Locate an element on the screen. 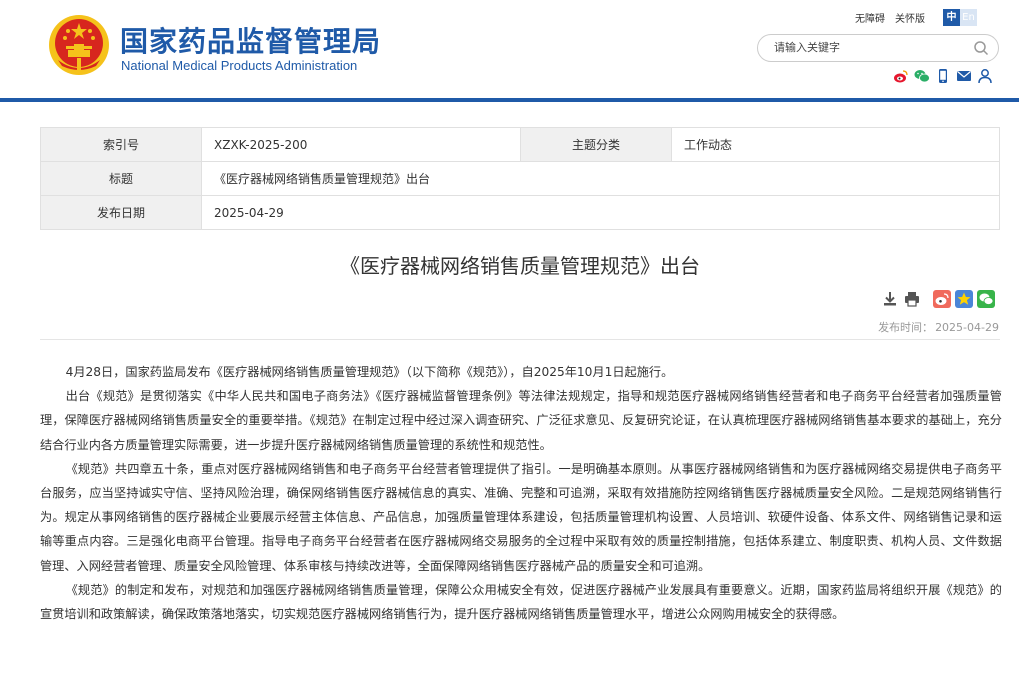 The height and width of the screenshot is (694, 1019). index-value: XZXK-2025-200 is located at coordinates (361, 144).